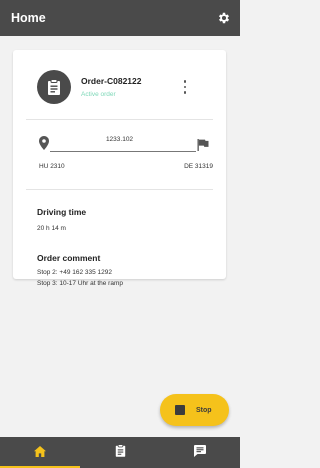 This screenshot has width=320, height=468. I want to click on page-title: Home, so click(28, 18).